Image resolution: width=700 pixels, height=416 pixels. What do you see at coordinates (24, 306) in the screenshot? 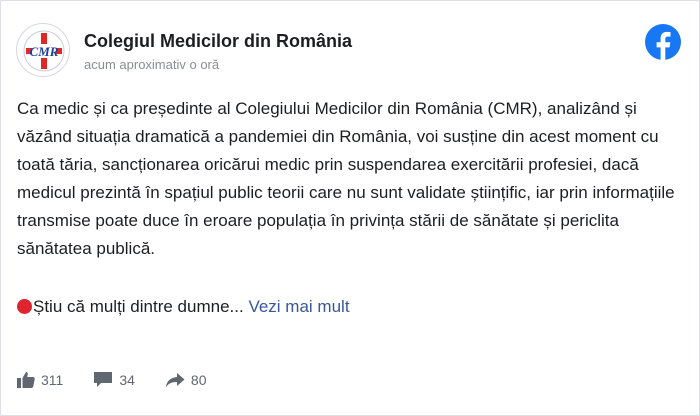
I see `red-circle-icon` at bounding box center [24, 306].